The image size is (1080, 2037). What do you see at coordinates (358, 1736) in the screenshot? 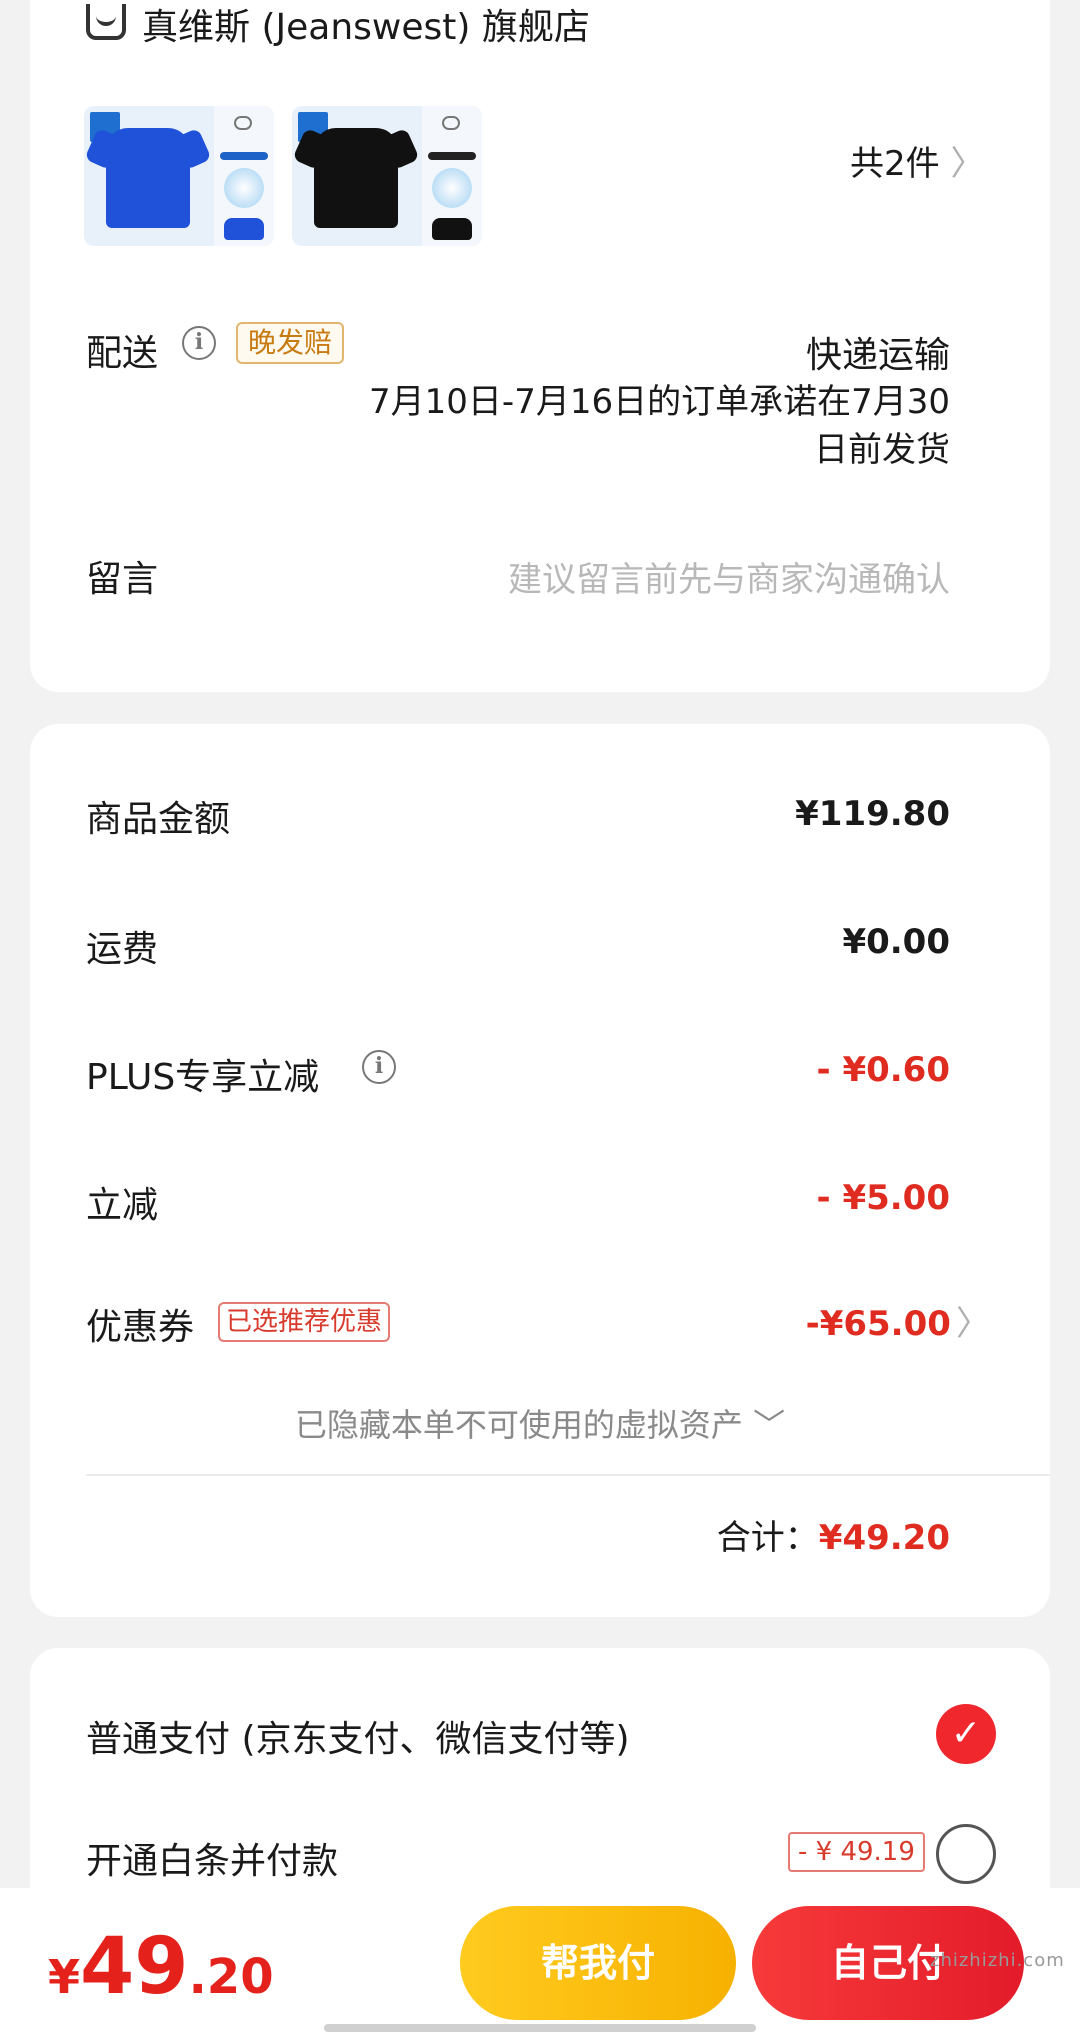
I see `normal-payment-option: 普通支付 (京东支付、微信支付等)` at bounding box center [358, 1736].